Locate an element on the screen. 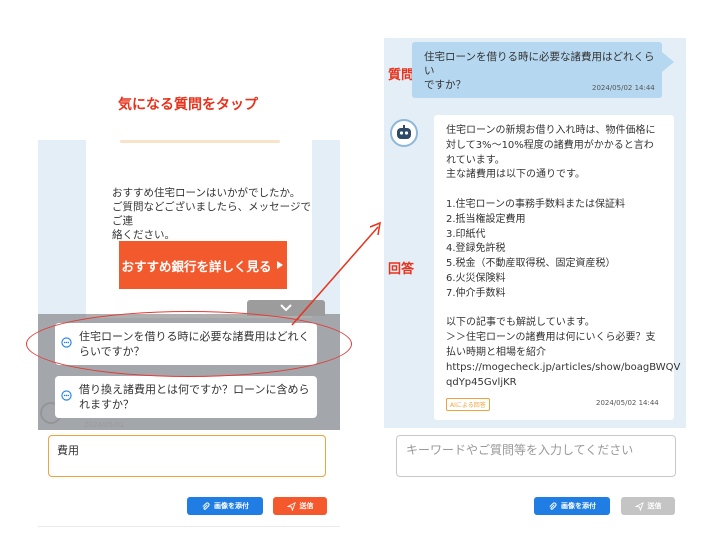 The height and width of the screenshot is (542, 722). url-line: qdYp45GvljKR is located at coordinates (559, 383).